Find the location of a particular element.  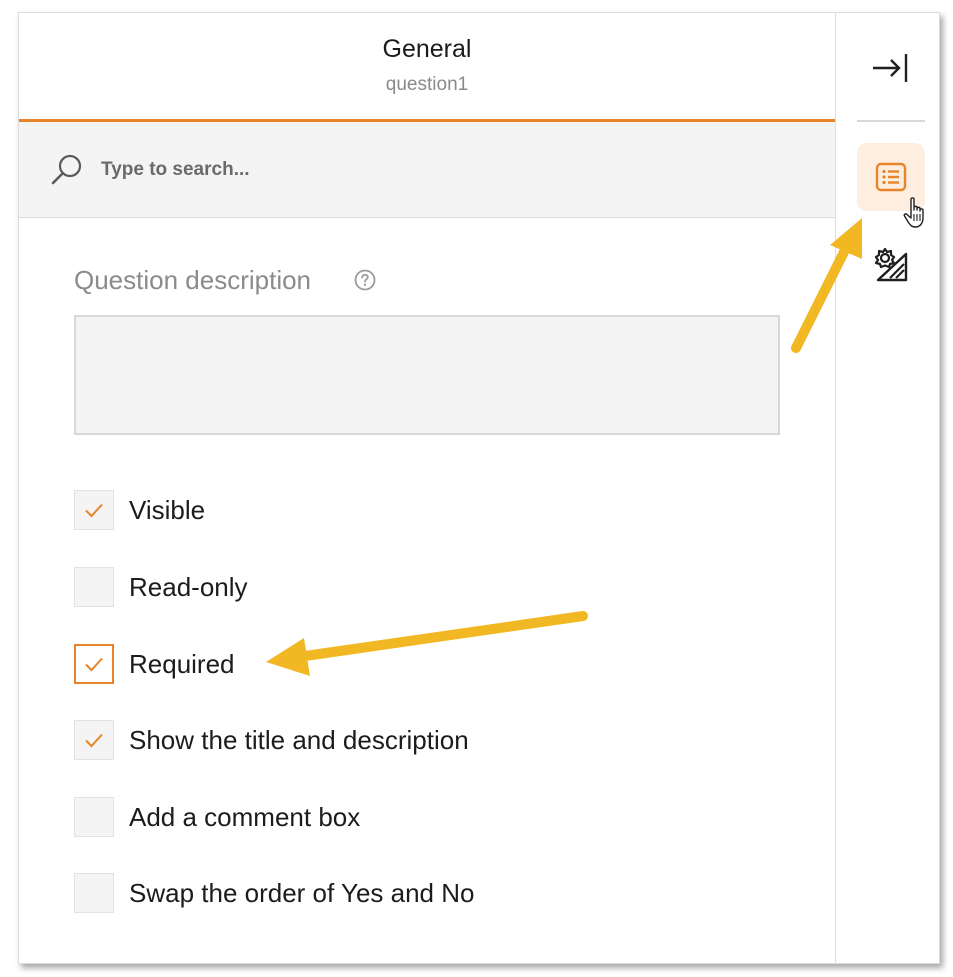

general-properties-icon is located at coordinates (891, 177).